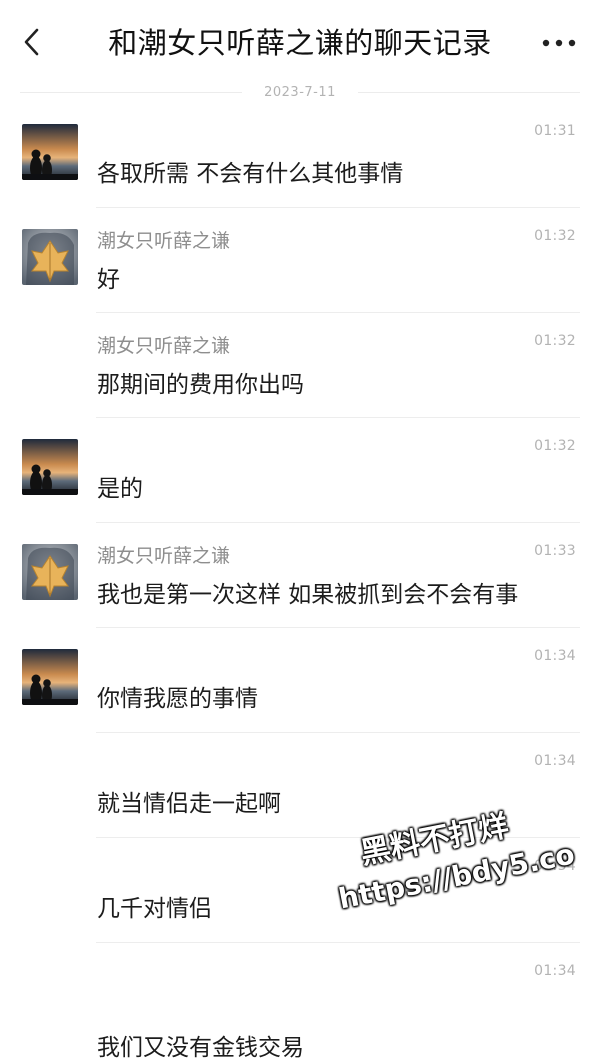 The width and height of the screenshot is (600, 1062). Describe the element at coordinates (300, 575) in the screenshot. I see `message-item: 潮女只听薛之谦 01:33 我也是第一次这样 如果被抓到会不会有事` at that location.